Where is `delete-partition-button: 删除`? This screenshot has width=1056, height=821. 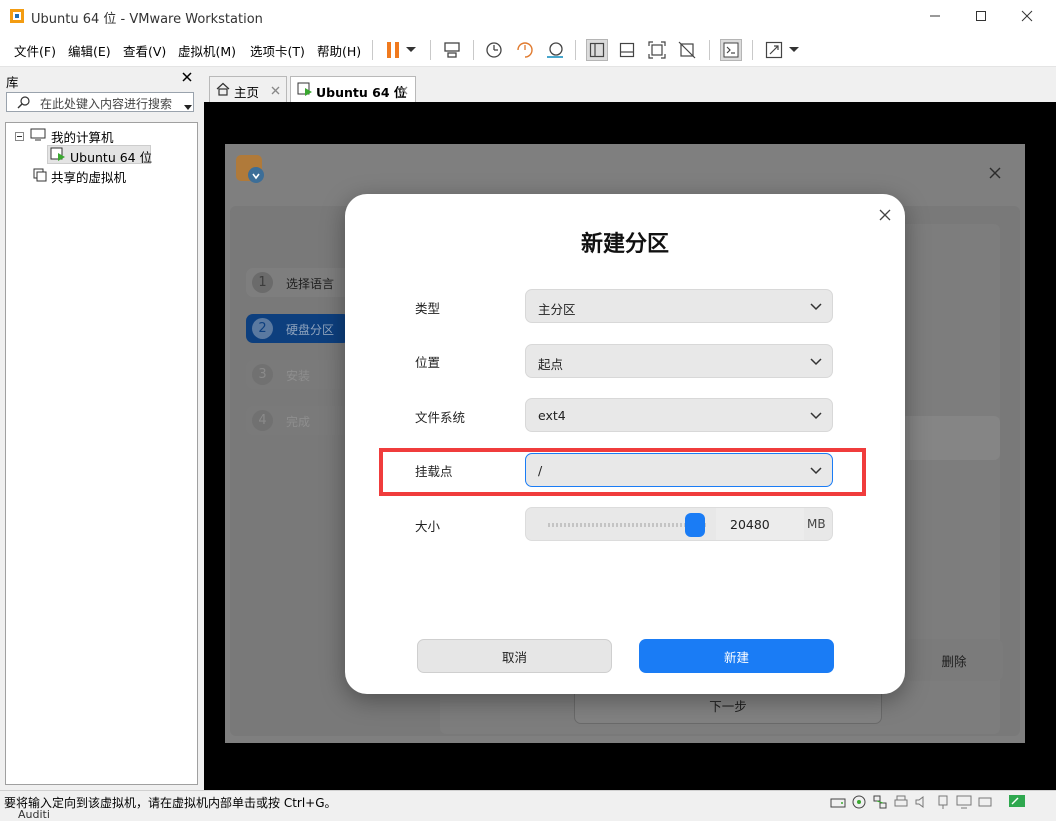 delete-partition-button: 删除 is located at coordinates (954, 660).